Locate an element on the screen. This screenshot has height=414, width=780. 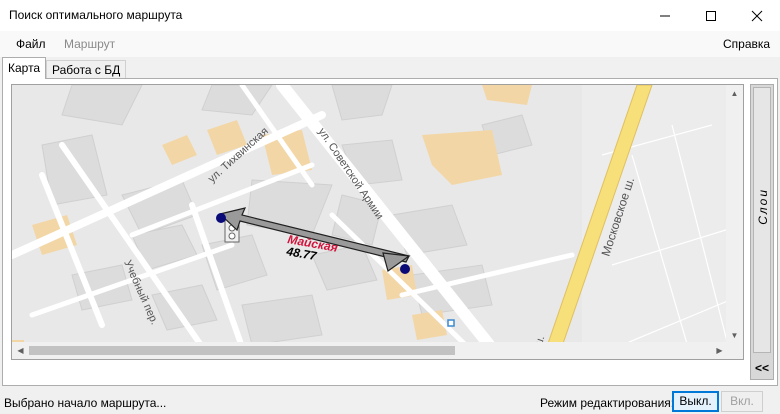
scroll-corner is located at coordinates (734, 350).